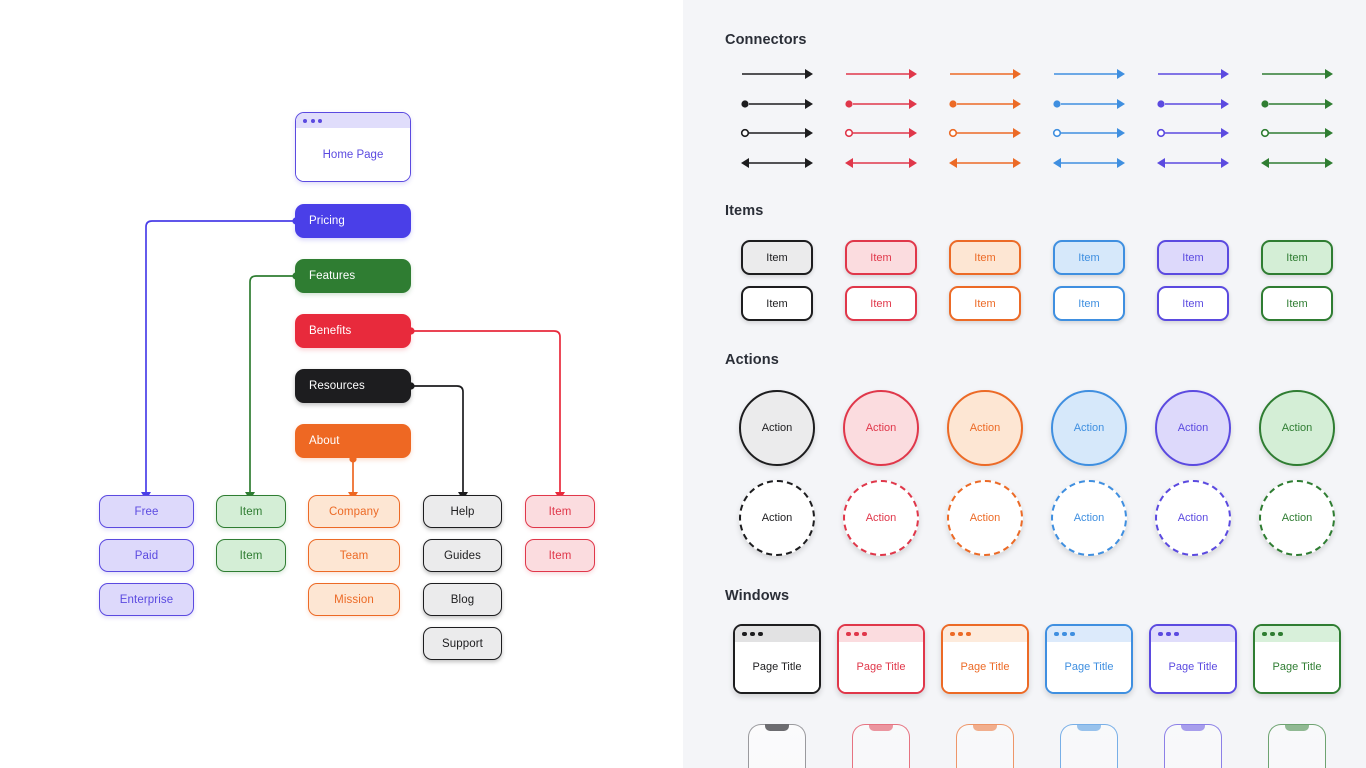 Image resolution: width=1366 pixels, height=768 pixels. I want to click on action-swatch-dashed-indigo: Action, so click(1193, 518).